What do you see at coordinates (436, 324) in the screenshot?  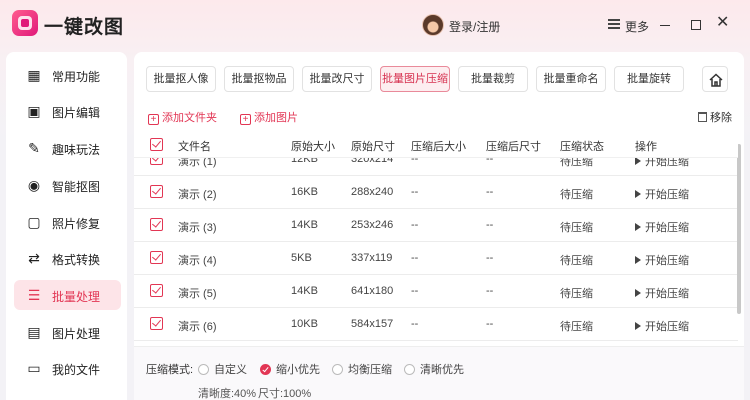 I see `table-row: 演示 (6) 10KB 584x157 -- -- 待压缩 开始压缩` at bounding box center [436, 324].